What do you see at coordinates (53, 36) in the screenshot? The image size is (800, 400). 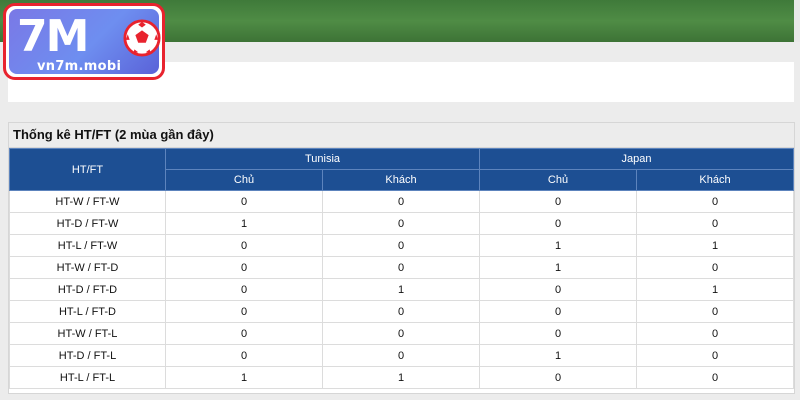 I see `logo-mark: 7M` at bounding box center [53, 36].